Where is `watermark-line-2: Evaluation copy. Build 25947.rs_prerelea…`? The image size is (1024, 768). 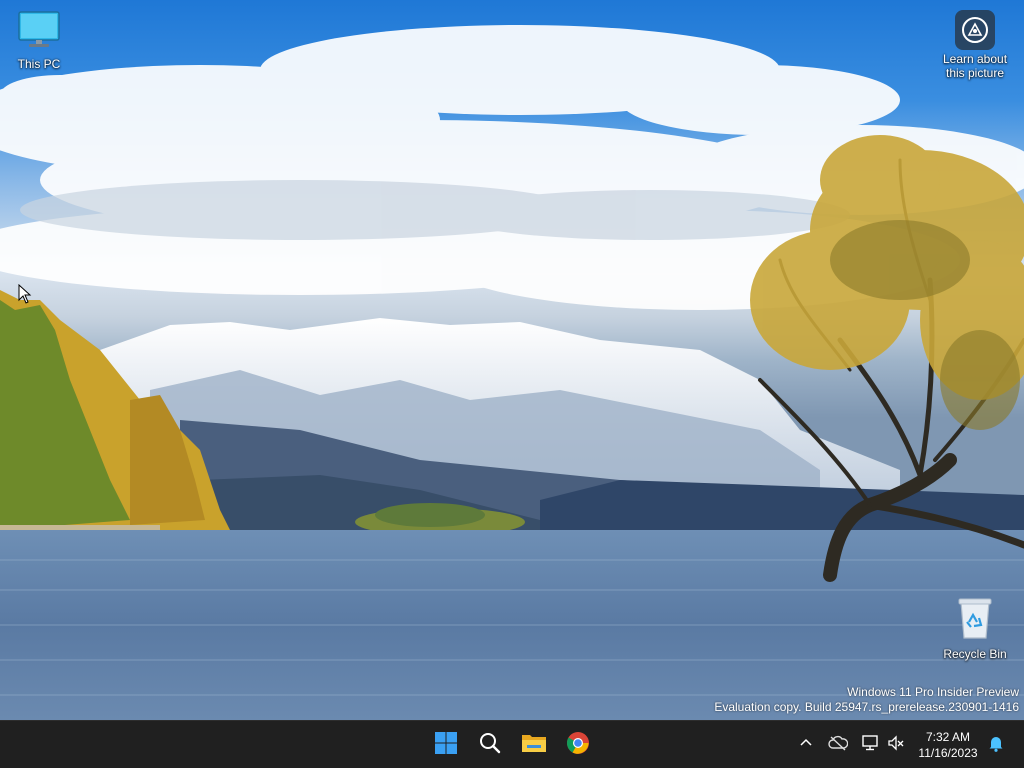
watermark-line-2: Evaluation copy. Build 25947.rs_prerelea… is located at coordinates (866, 707).